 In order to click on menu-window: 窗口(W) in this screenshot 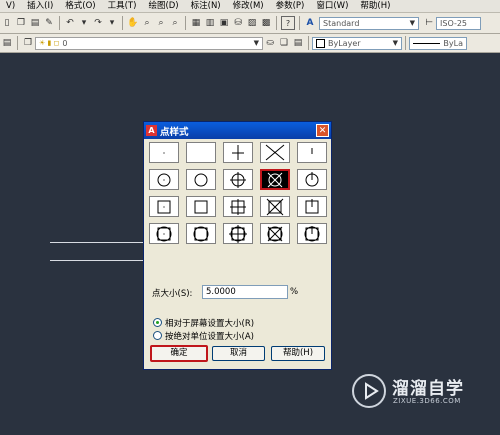, I will do `click(332, 6)`.